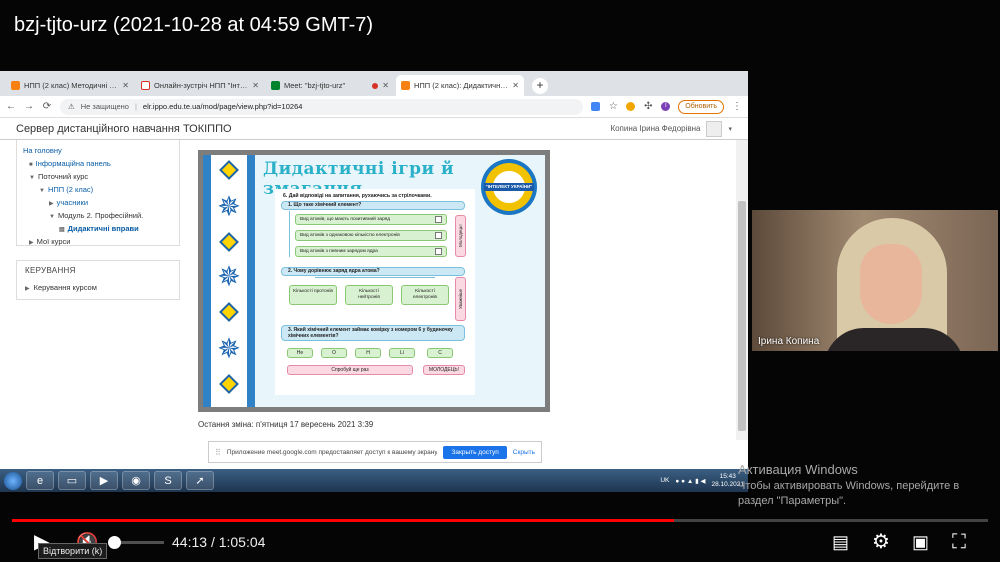  What do you see at coordinates (648, 106) in the screenshot?
I see `puzzle-icon: ✣` at bounding box center [648, 106].